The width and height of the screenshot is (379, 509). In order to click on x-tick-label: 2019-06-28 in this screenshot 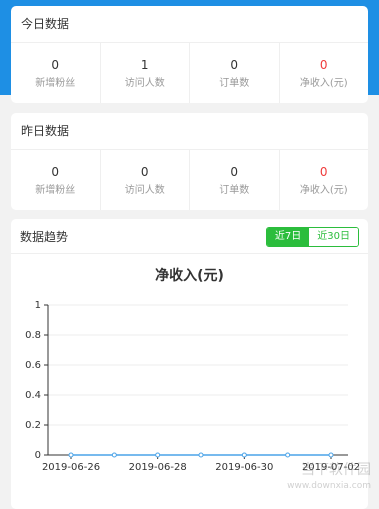, I will do `click(158, 467)`.